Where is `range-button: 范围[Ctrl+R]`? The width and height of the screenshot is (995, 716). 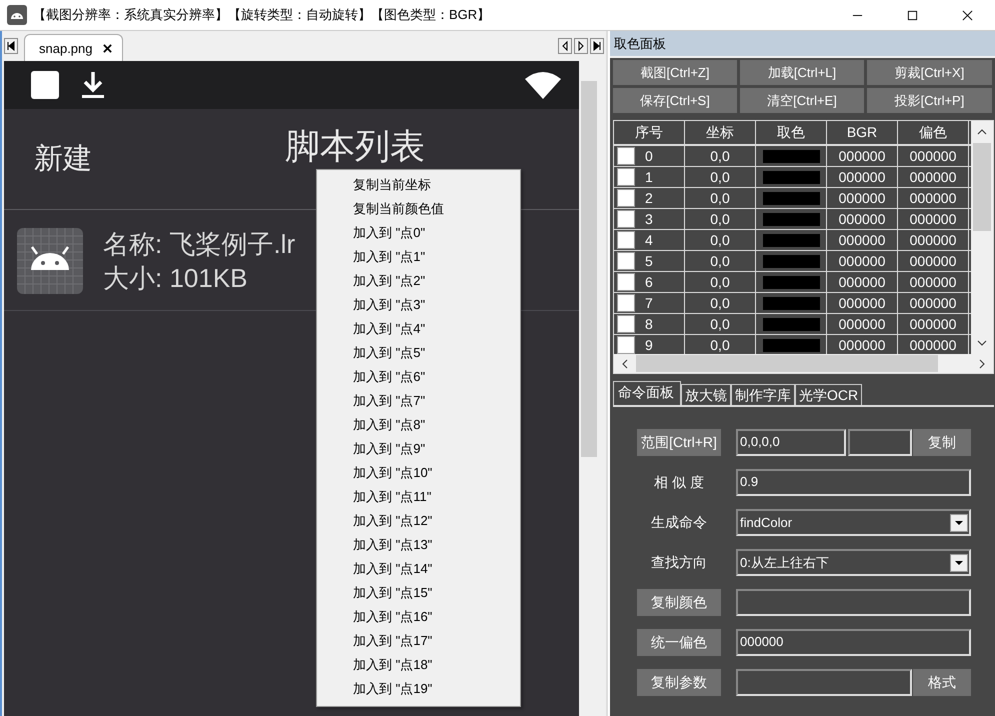 range-button: 范围[Ctrl+R] is located at coordinates (679, 442).